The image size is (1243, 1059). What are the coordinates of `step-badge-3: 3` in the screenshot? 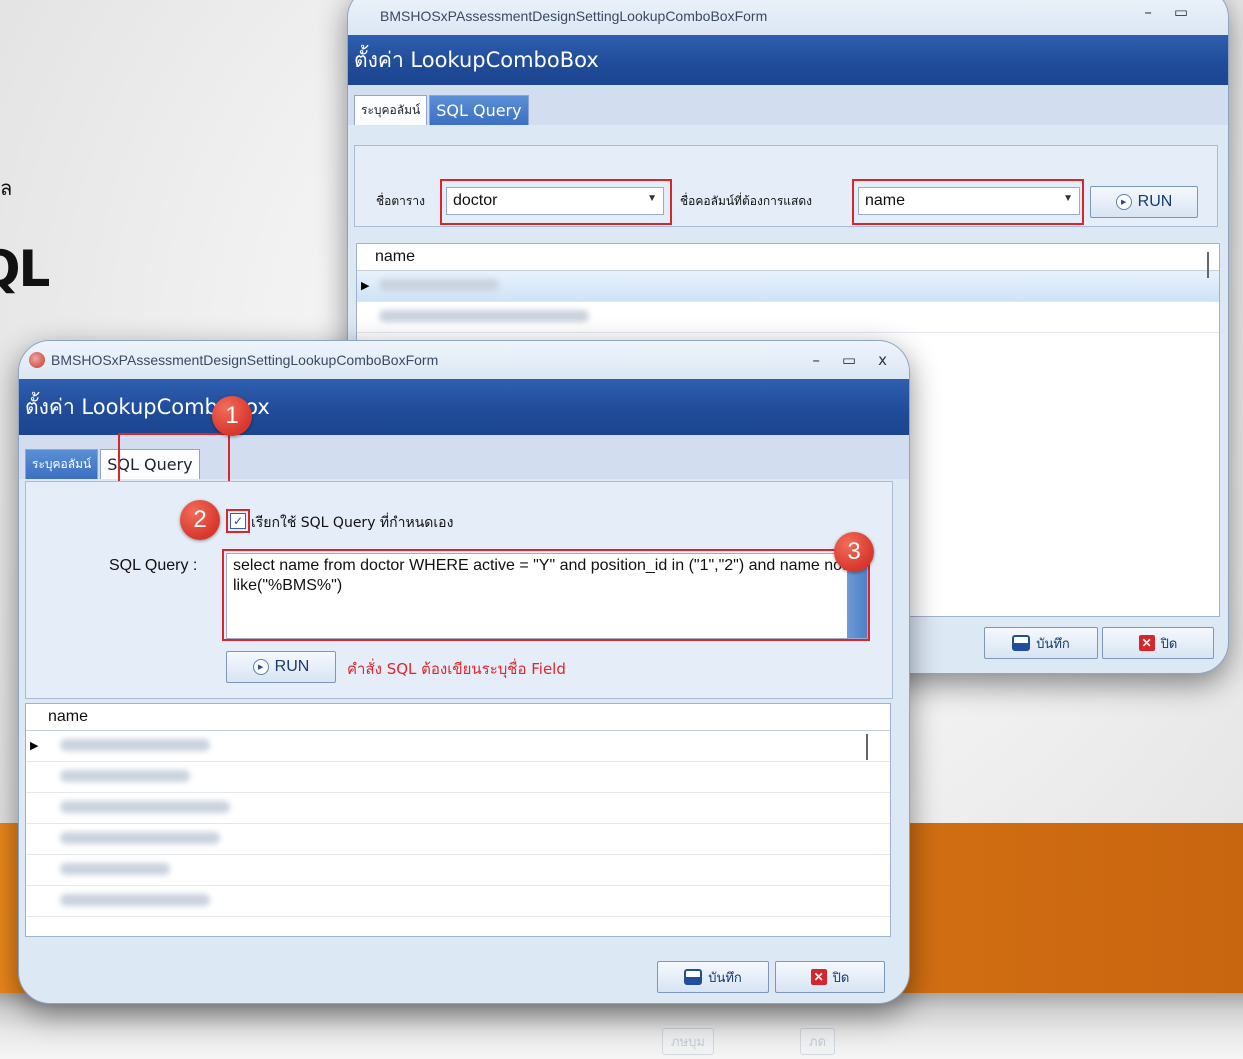 It's located at (854, 552).